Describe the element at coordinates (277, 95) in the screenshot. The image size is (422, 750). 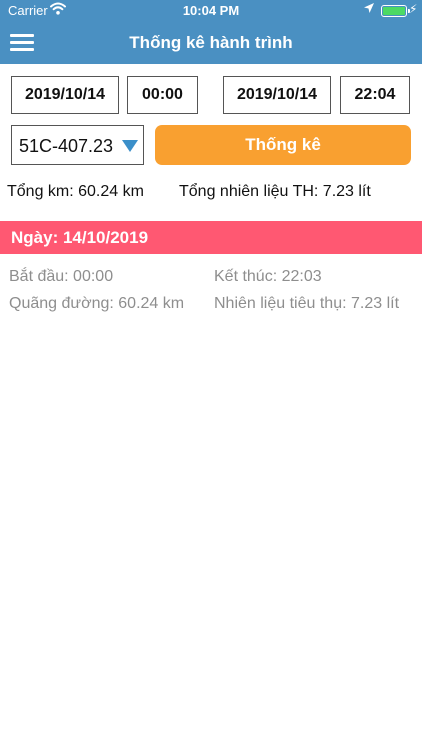
I see `end-date-field: 2019/10/14` at that location.